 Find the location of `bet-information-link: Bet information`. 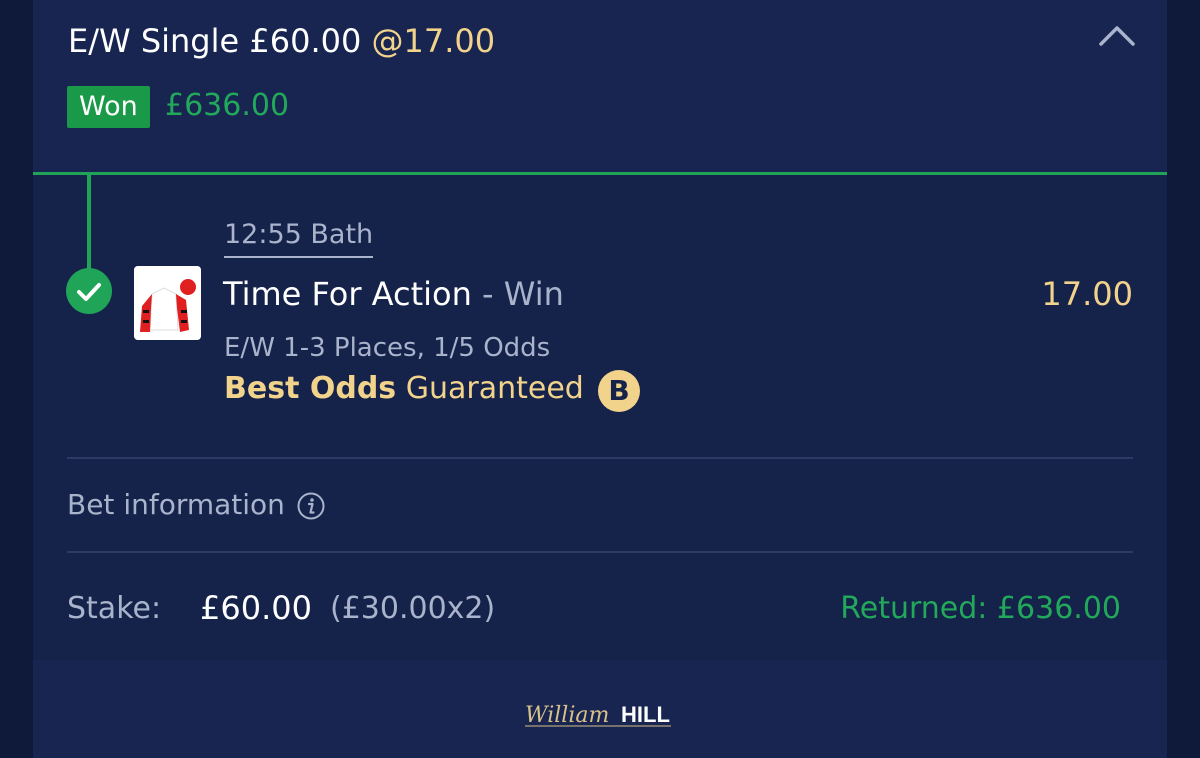

bet-information-link: Bet information is located at coordinates (176, 504).